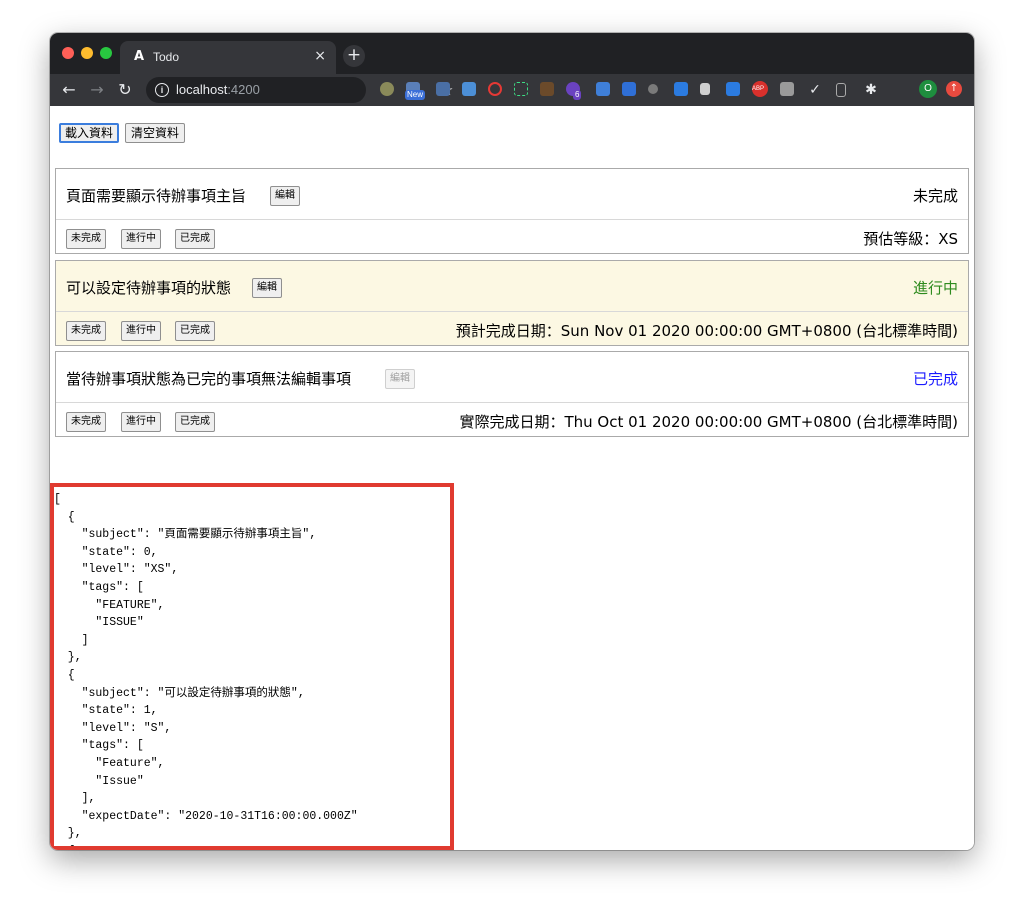 The image size is (1024, 916). I want to click on extension-wizard-icon: 6, so click(574, 91).